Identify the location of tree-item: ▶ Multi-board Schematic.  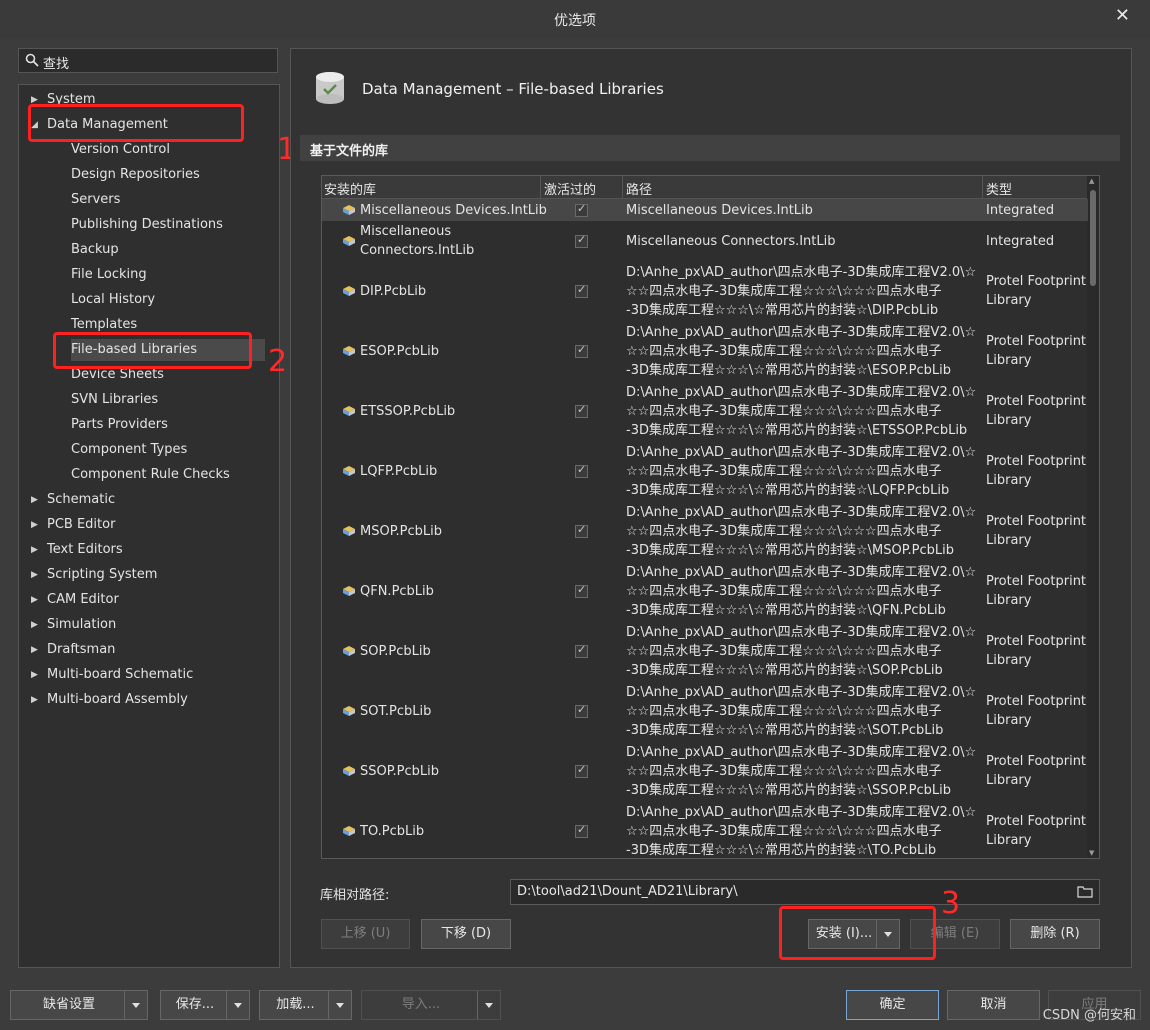
(112, 675).